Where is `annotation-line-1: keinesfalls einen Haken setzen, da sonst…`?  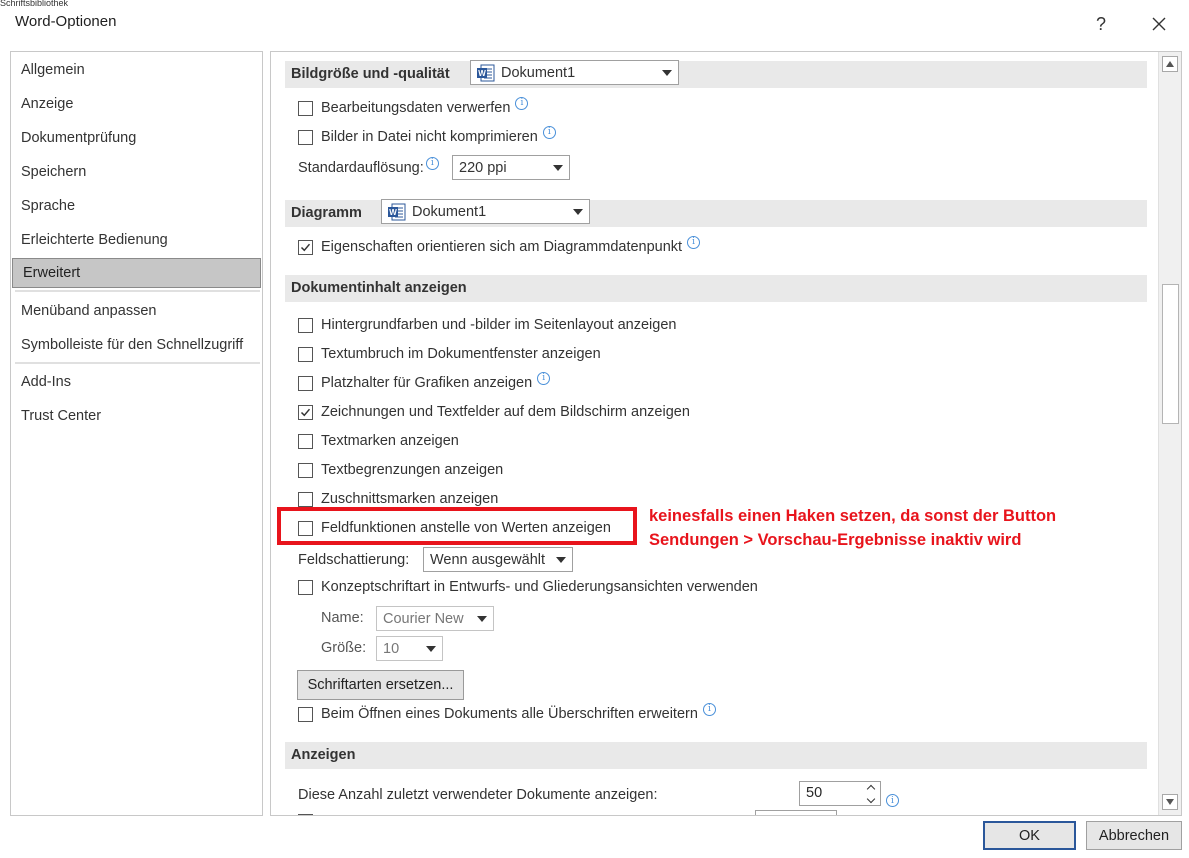 annotation-line-1: keinesfalls einen Haken setzen, da sonst… is located at coordinates (853, 516).